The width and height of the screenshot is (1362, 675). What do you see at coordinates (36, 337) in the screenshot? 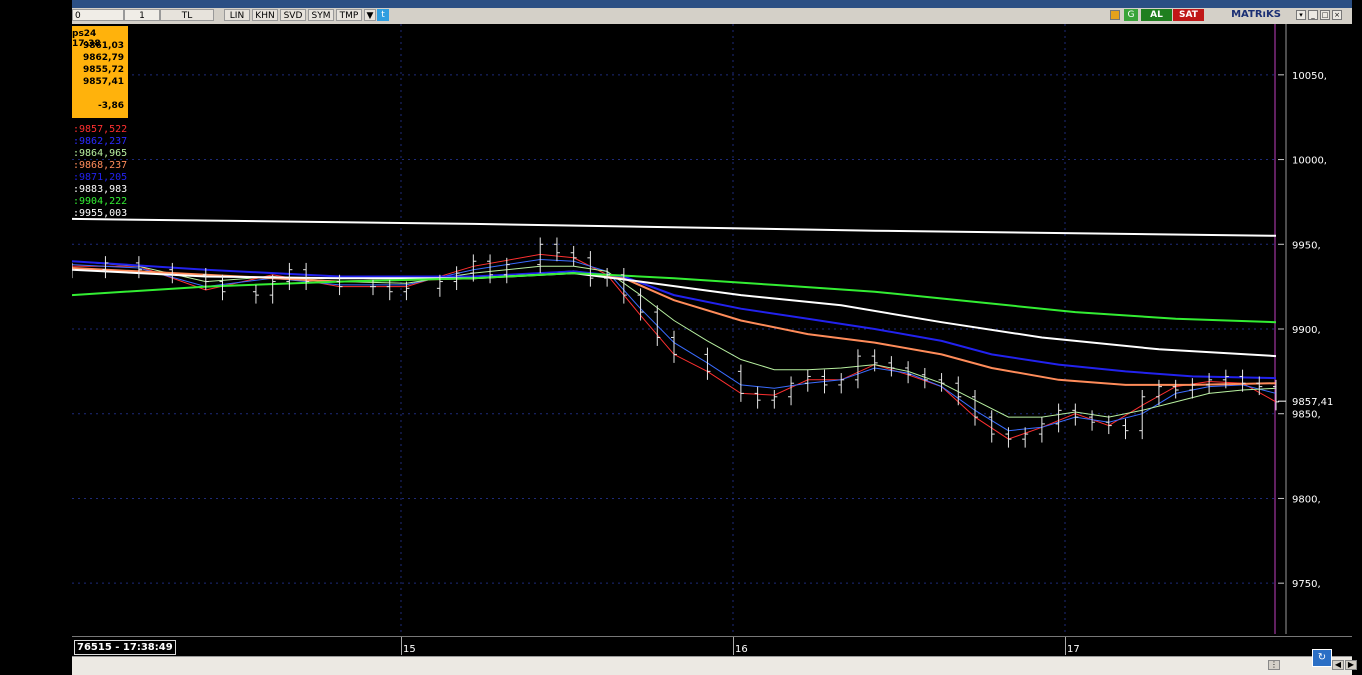
I see `left-panel` at bounding box center [36, 337].